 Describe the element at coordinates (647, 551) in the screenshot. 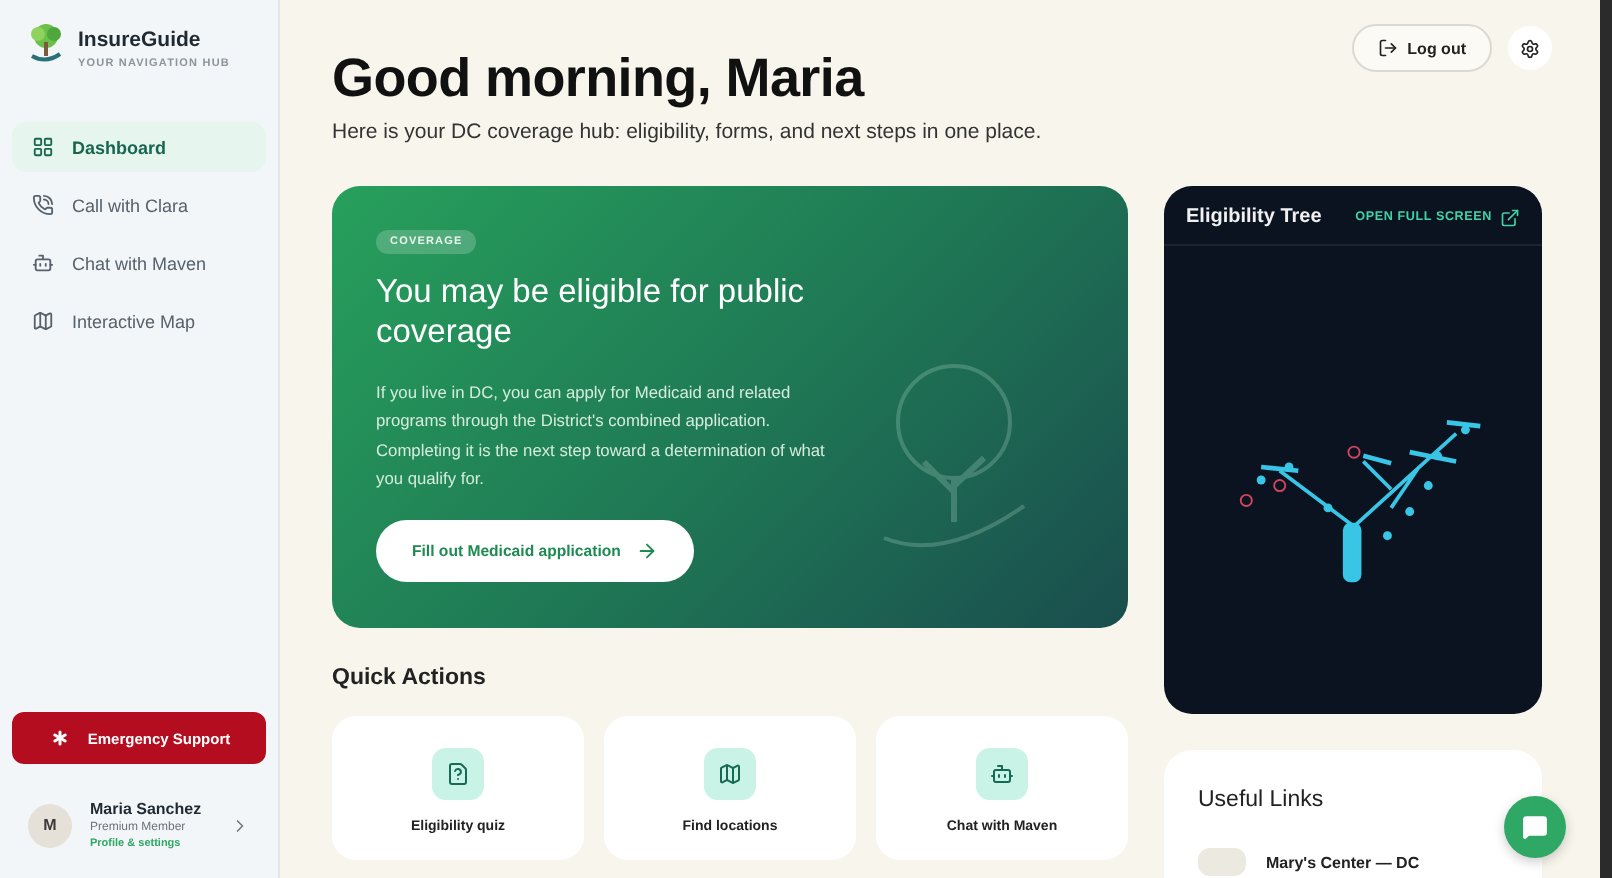

I see `arrow-icon` at that location.